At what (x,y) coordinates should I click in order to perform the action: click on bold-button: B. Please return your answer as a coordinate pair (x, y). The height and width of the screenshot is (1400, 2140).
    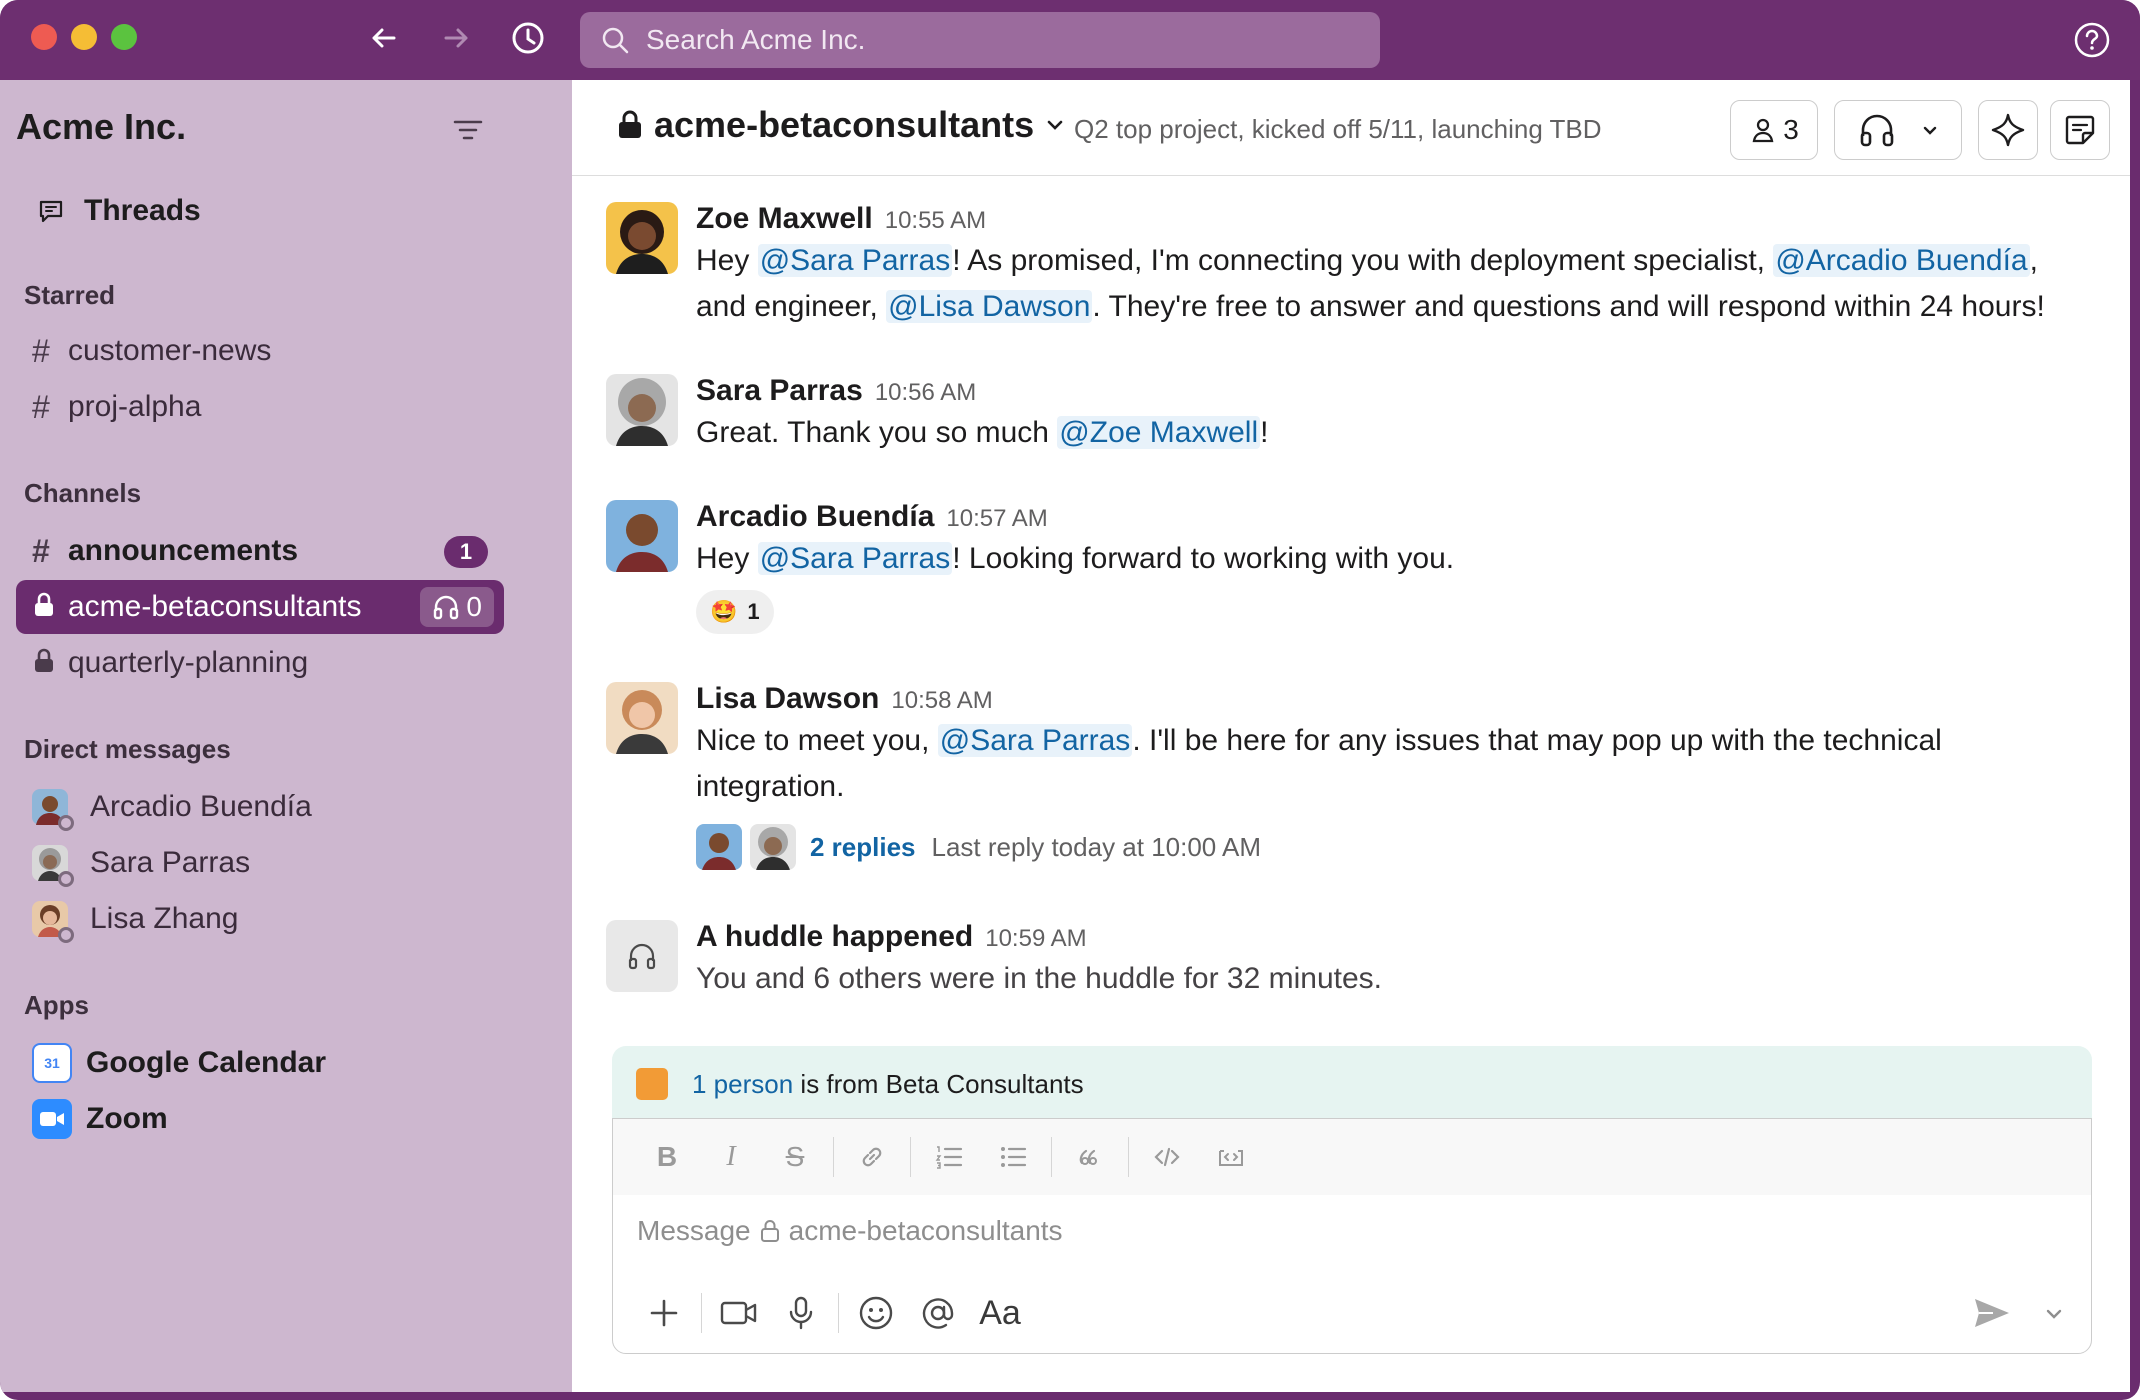
    Looking at the image, I should click on (667, 1157).